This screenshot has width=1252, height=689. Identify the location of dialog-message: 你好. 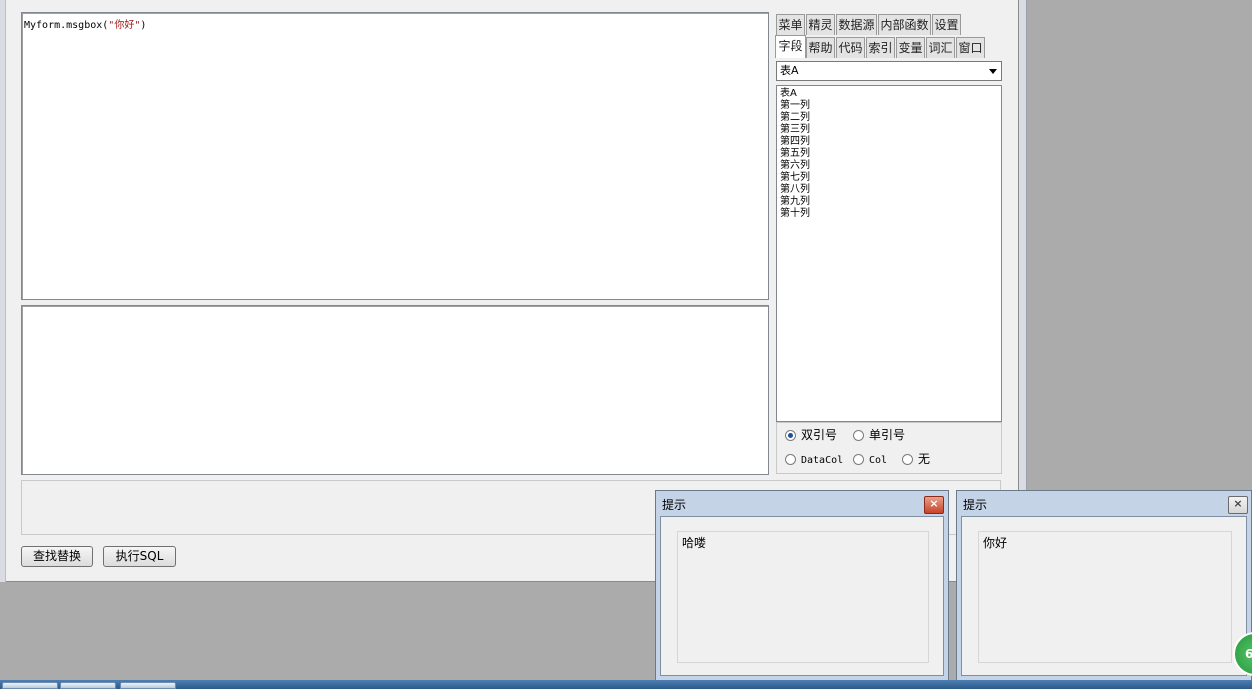
(1105, 597).